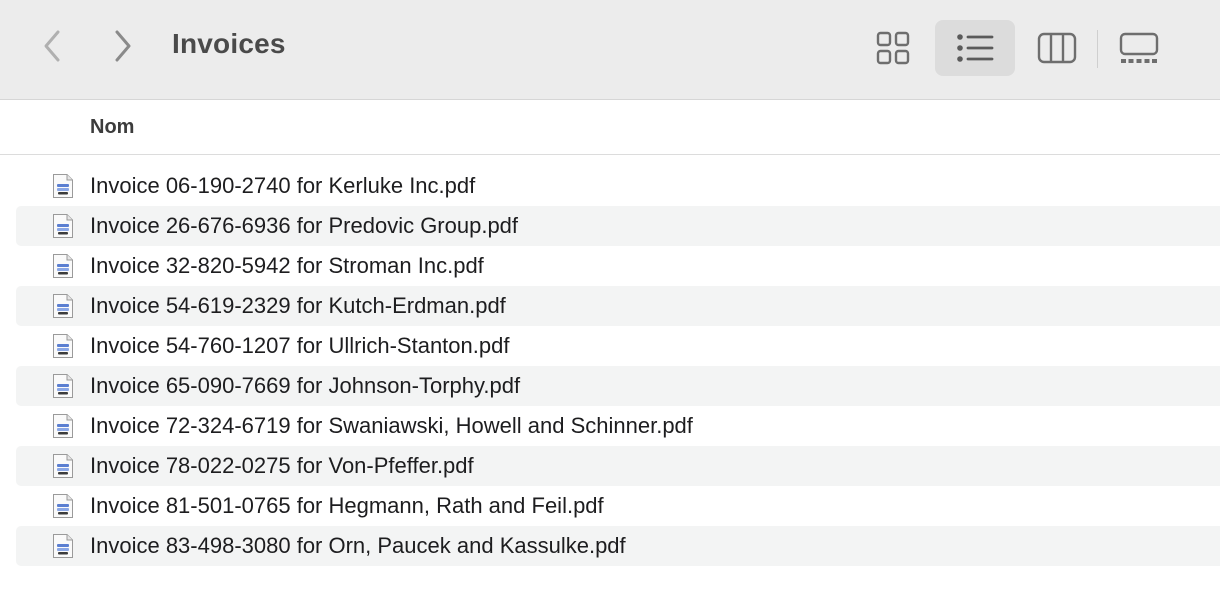  I want to click on toolbar-separator, so click(1097, 49).